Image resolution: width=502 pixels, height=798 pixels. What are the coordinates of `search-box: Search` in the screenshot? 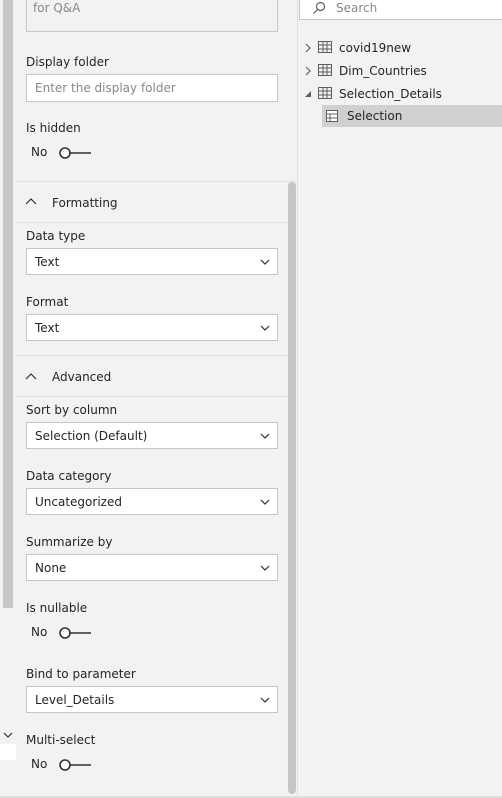 It's located at (400, 10).